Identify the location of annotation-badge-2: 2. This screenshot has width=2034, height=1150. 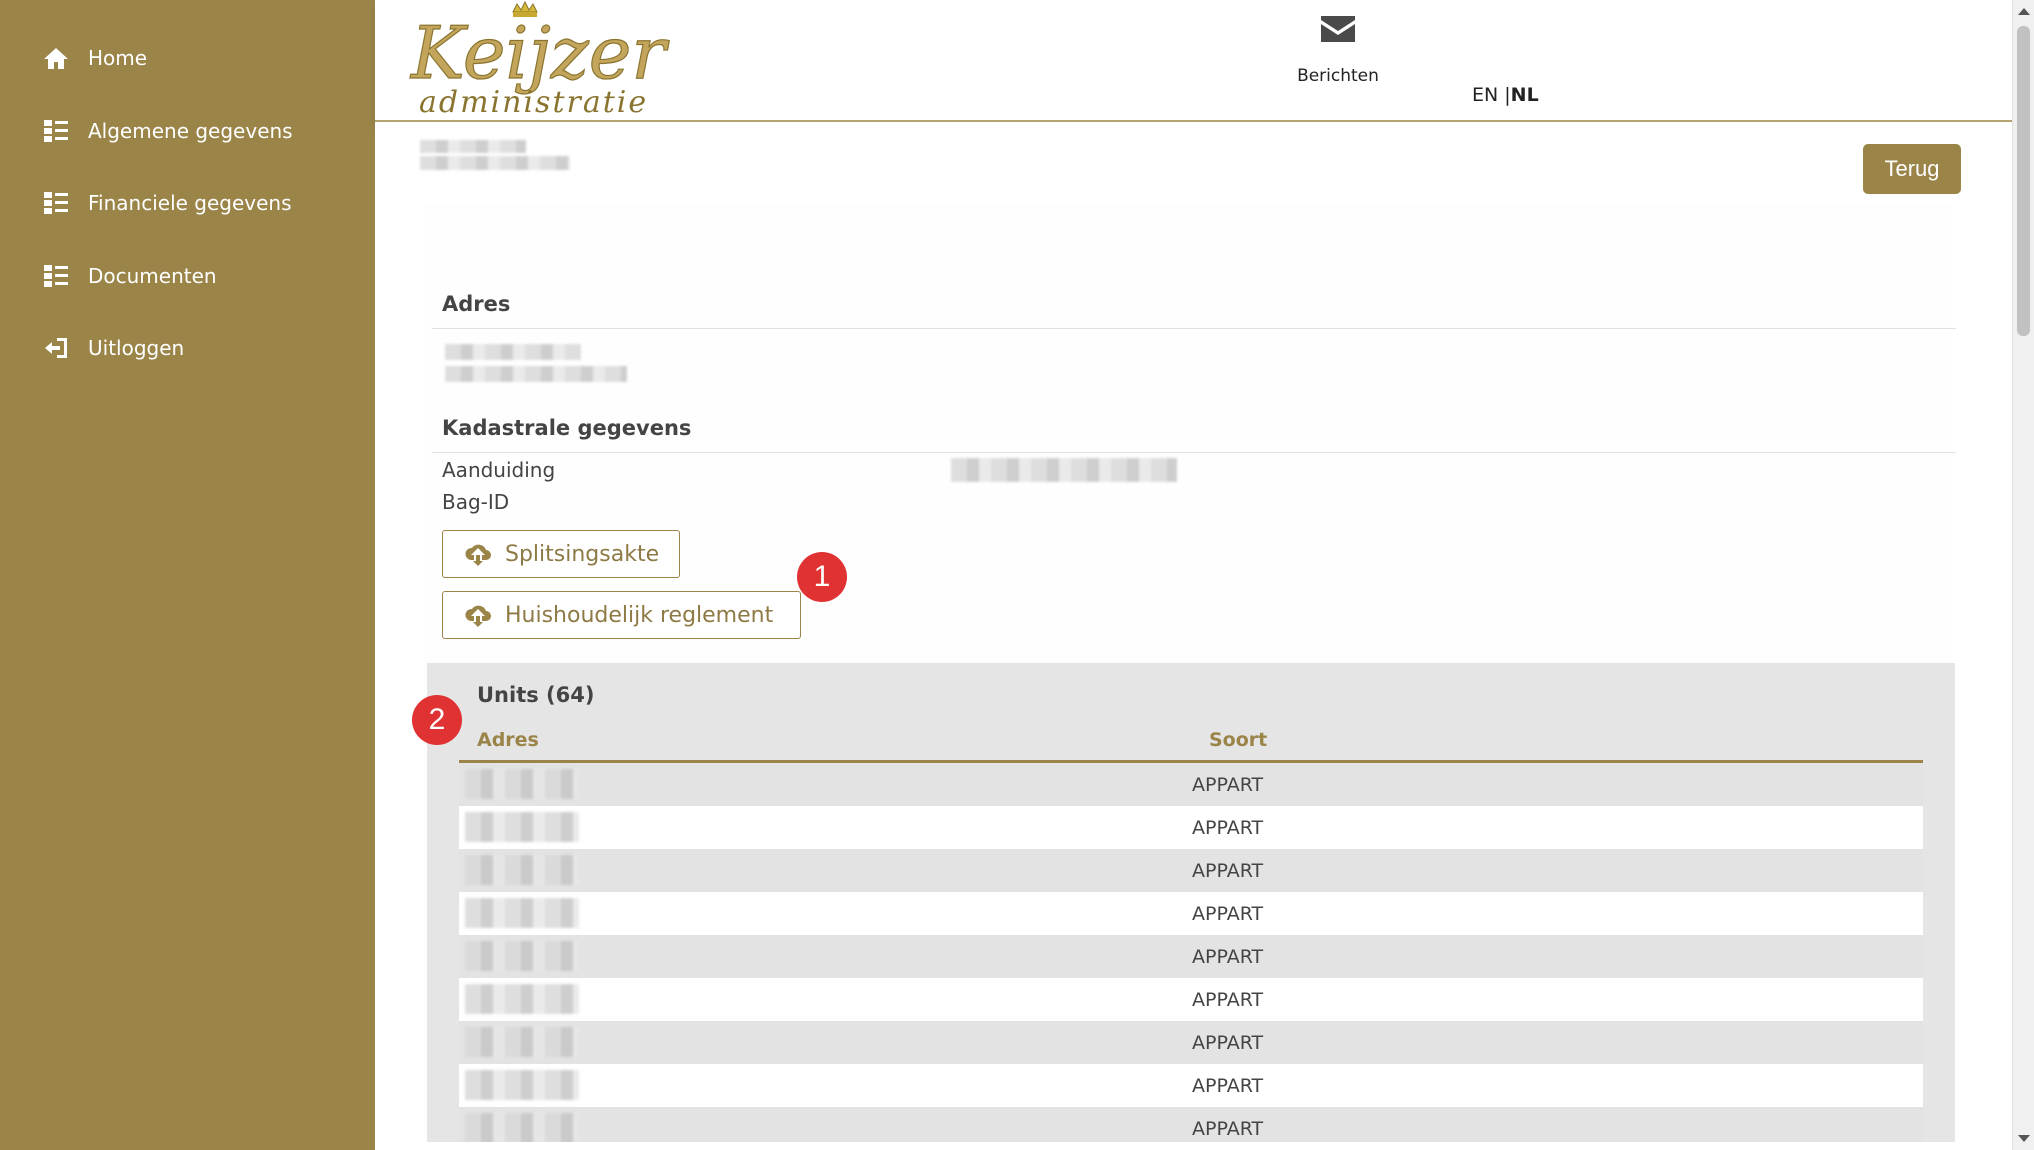
(437, 720).